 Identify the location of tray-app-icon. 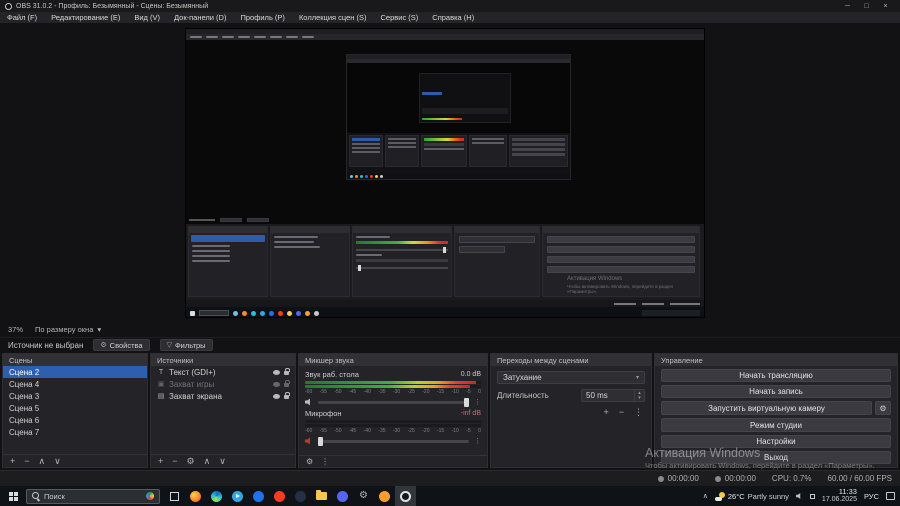
(812, 496).